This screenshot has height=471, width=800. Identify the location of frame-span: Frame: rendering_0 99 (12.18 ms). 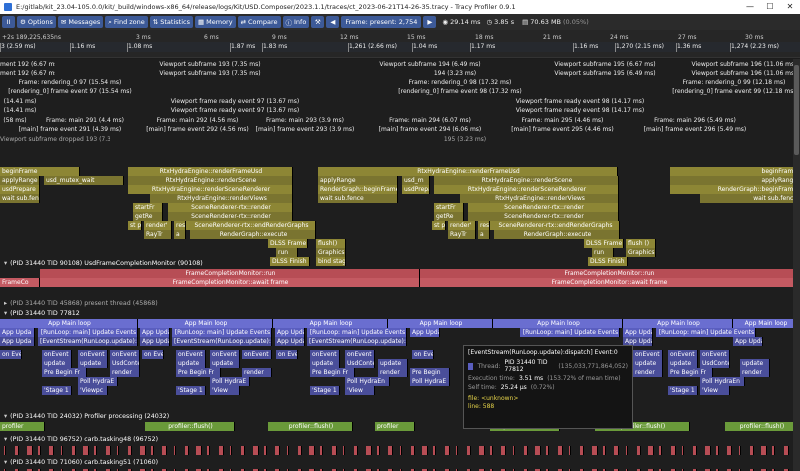
(734, 82).